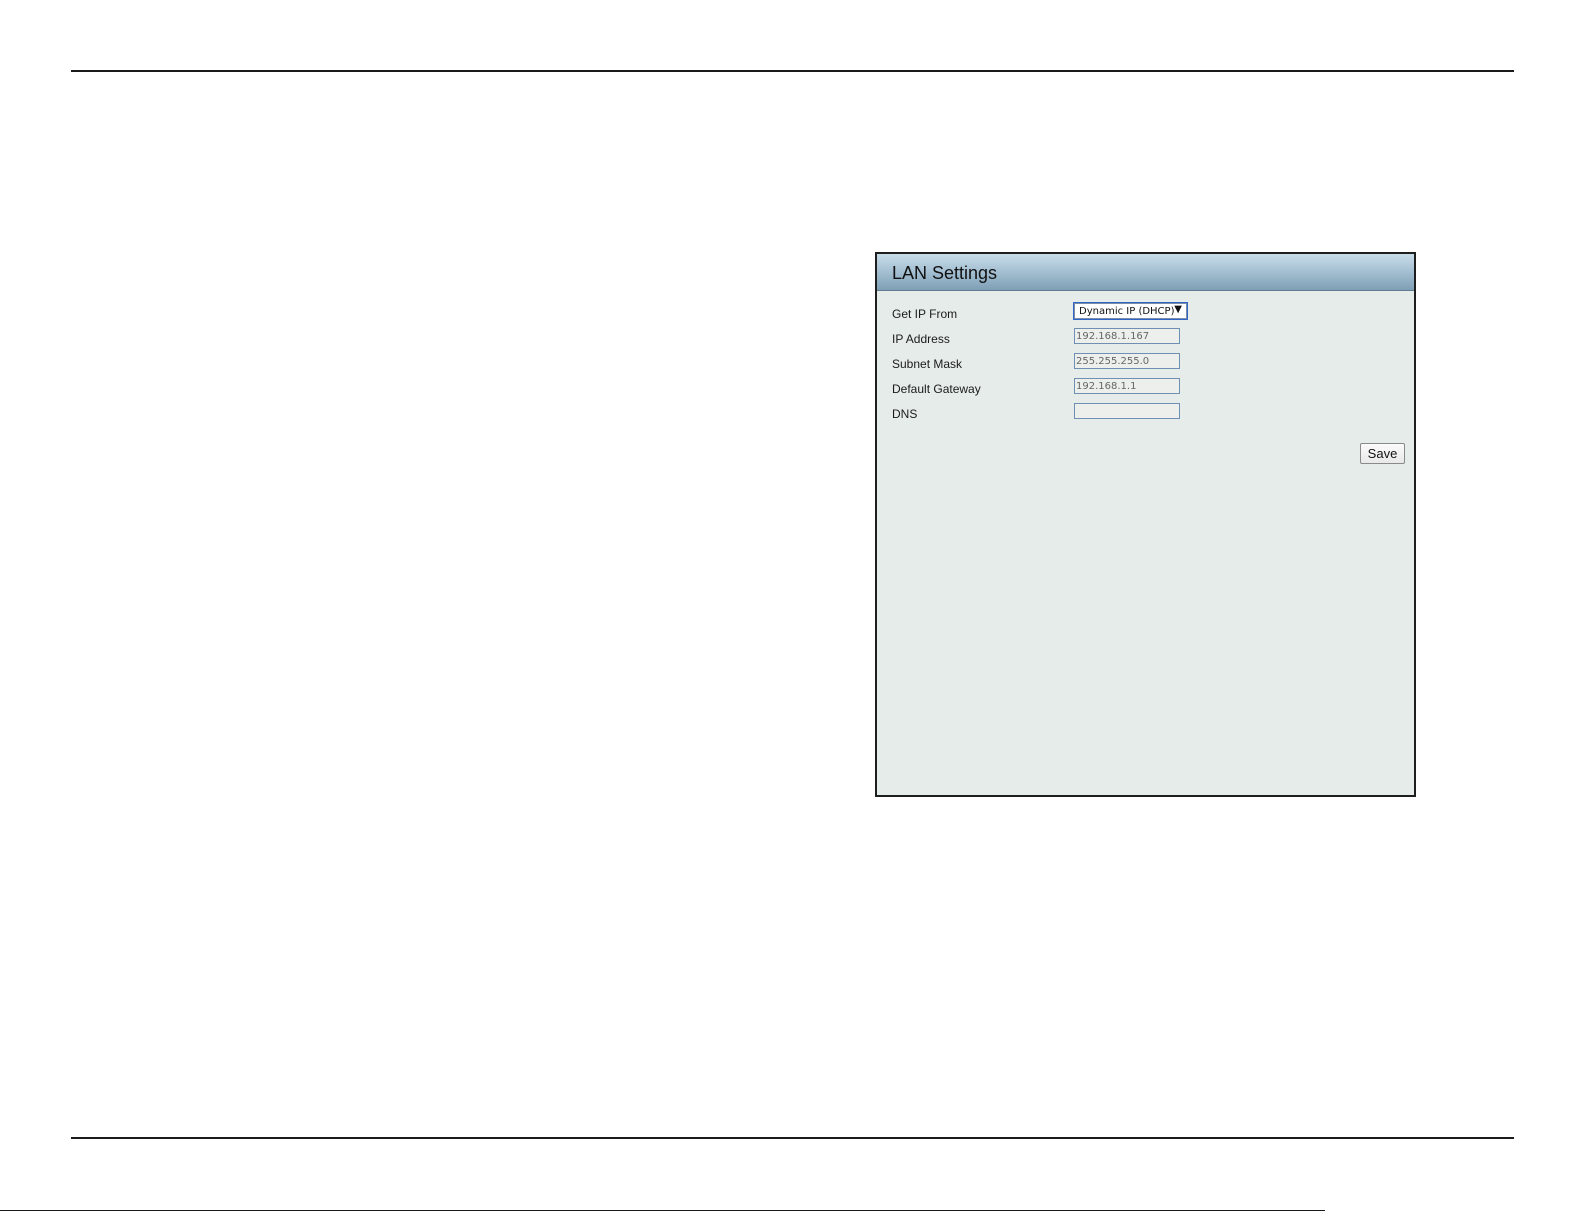 The width and height of the screenshot is (1585, 1225). What do you see at coordinates (1127, 386) in the screenshot?
I see `default-gateway-input` at bounding box center [1127, 386].